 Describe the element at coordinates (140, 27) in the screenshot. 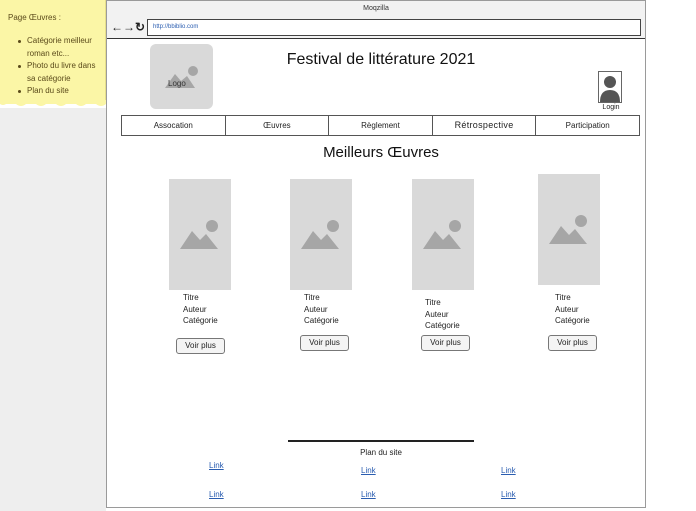

I see `reload-icon: ↻` at that location.